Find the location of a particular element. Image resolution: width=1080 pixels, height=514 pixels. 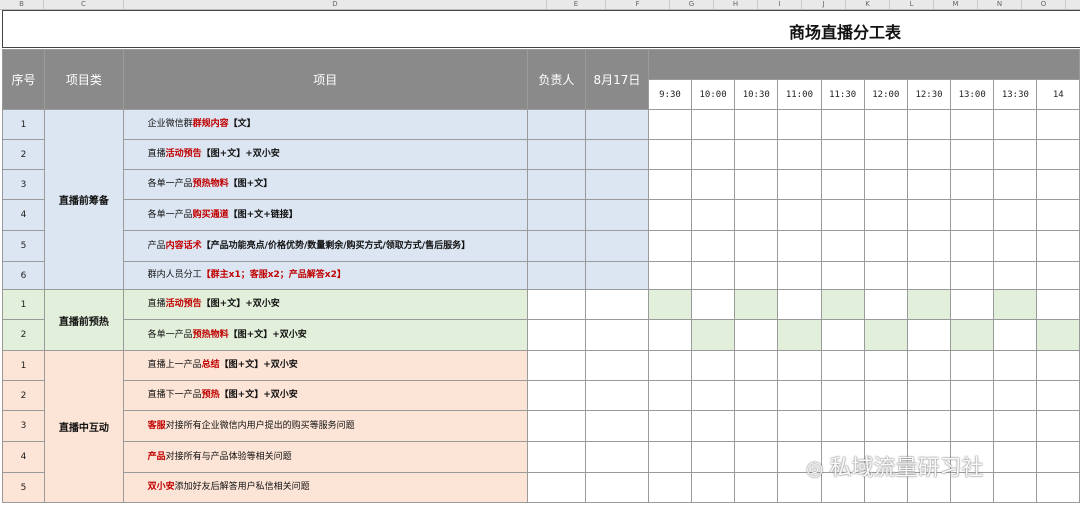

time-slot: 12:30 is located at coordinates (929, 94).